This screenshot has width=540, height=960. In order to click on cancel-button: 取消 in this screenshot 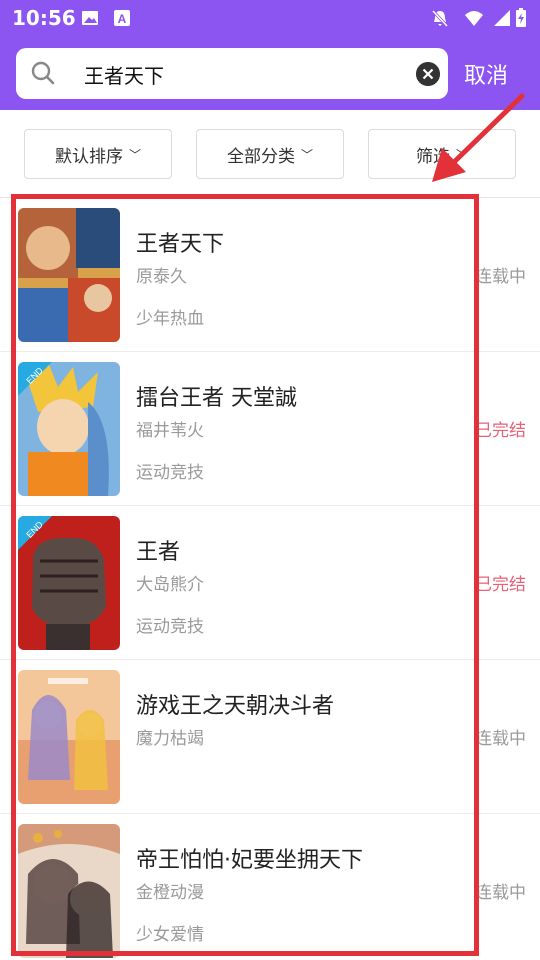, I will do `click(486, 74)`.